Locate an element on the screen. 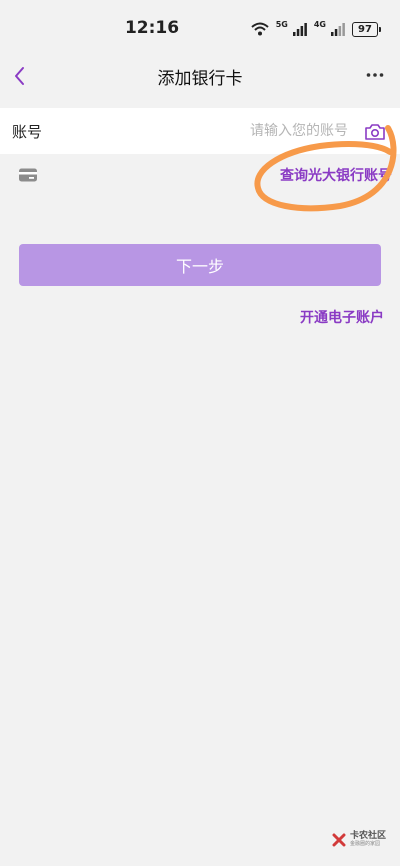 This screenshot has height=866, width=400. signal-5g-icon is located at coordinates (299, 29).